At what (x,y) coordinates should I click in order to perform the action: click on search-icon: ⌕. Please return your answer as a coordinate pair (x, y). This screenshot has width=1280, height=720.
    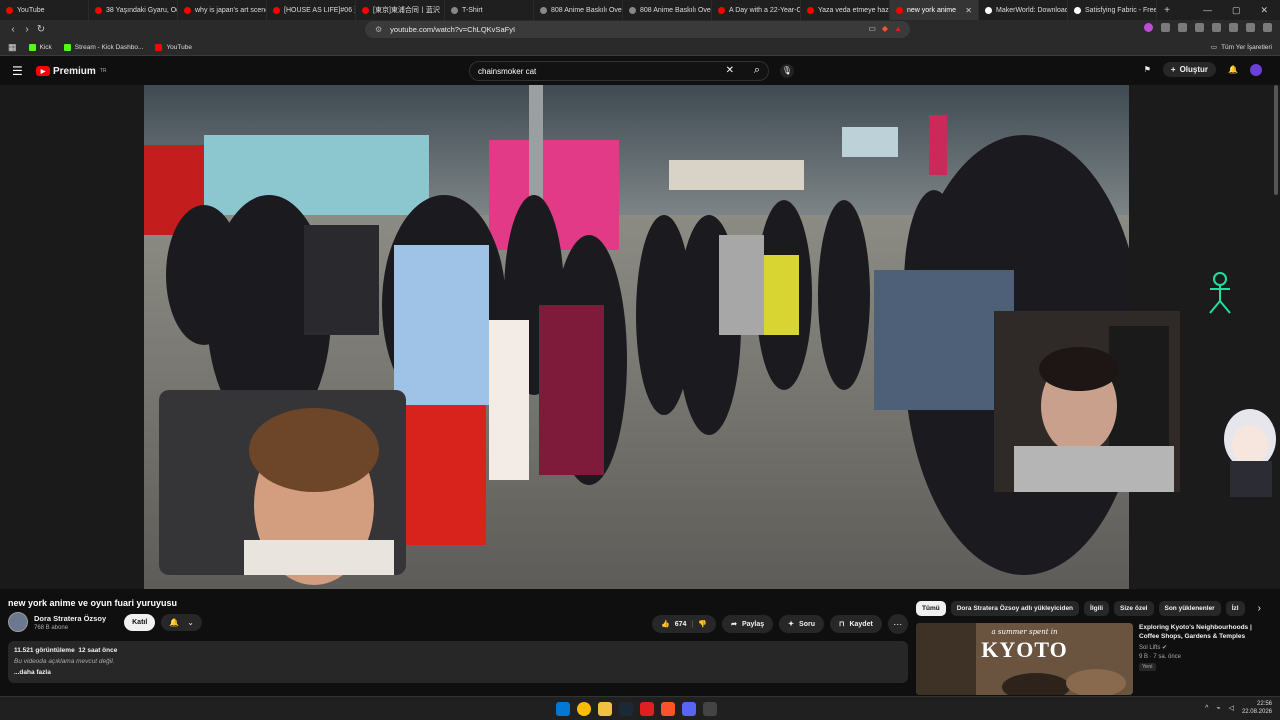
    Looking at the image, I should click on (757, 70).